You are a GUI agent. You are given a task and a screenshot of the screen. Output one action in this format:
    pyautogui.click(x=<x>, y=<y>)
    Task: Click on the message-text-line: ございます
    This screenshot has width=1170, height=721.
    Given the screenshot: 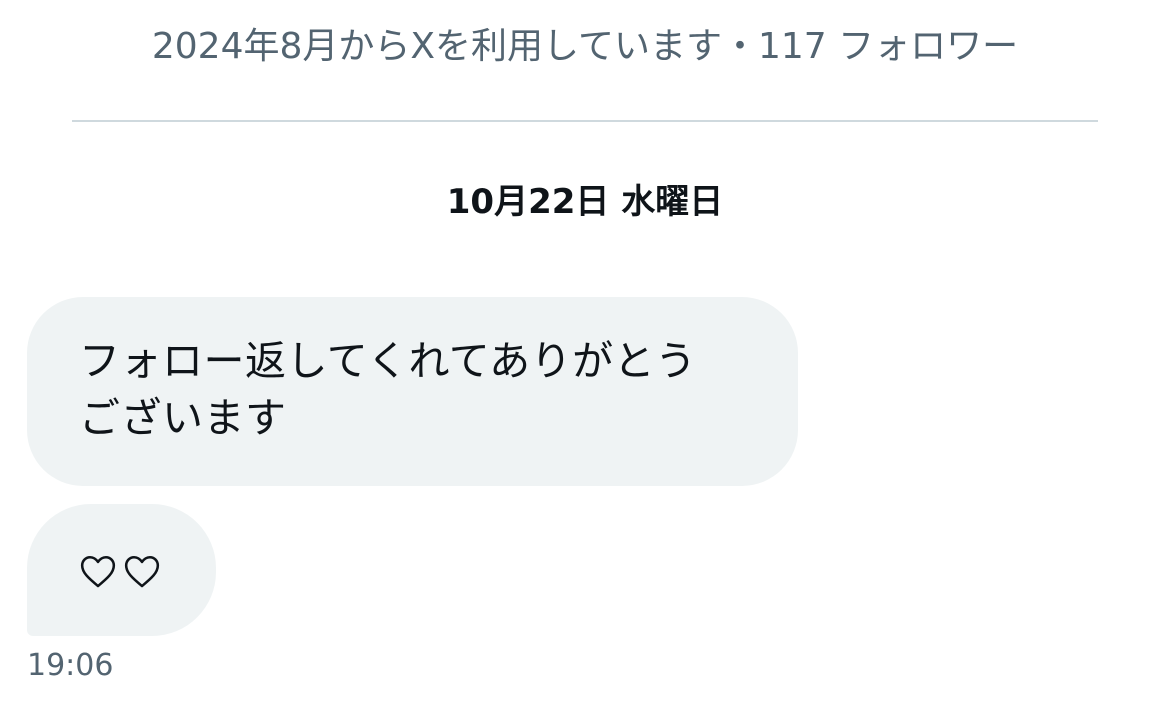 What is the action you would take?
    pyautogui.click(x=183, y=418)
    